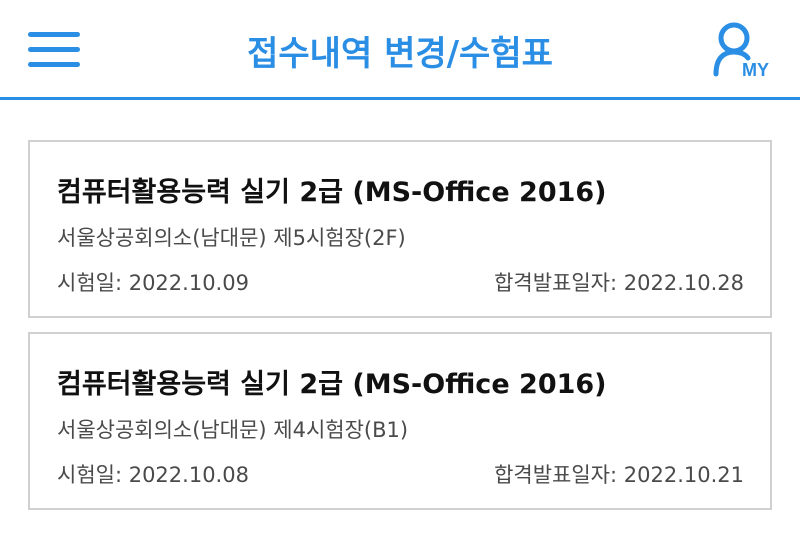  I want to click on result-date: 합격발표일자: 2022.10.28, so click(619, 283).